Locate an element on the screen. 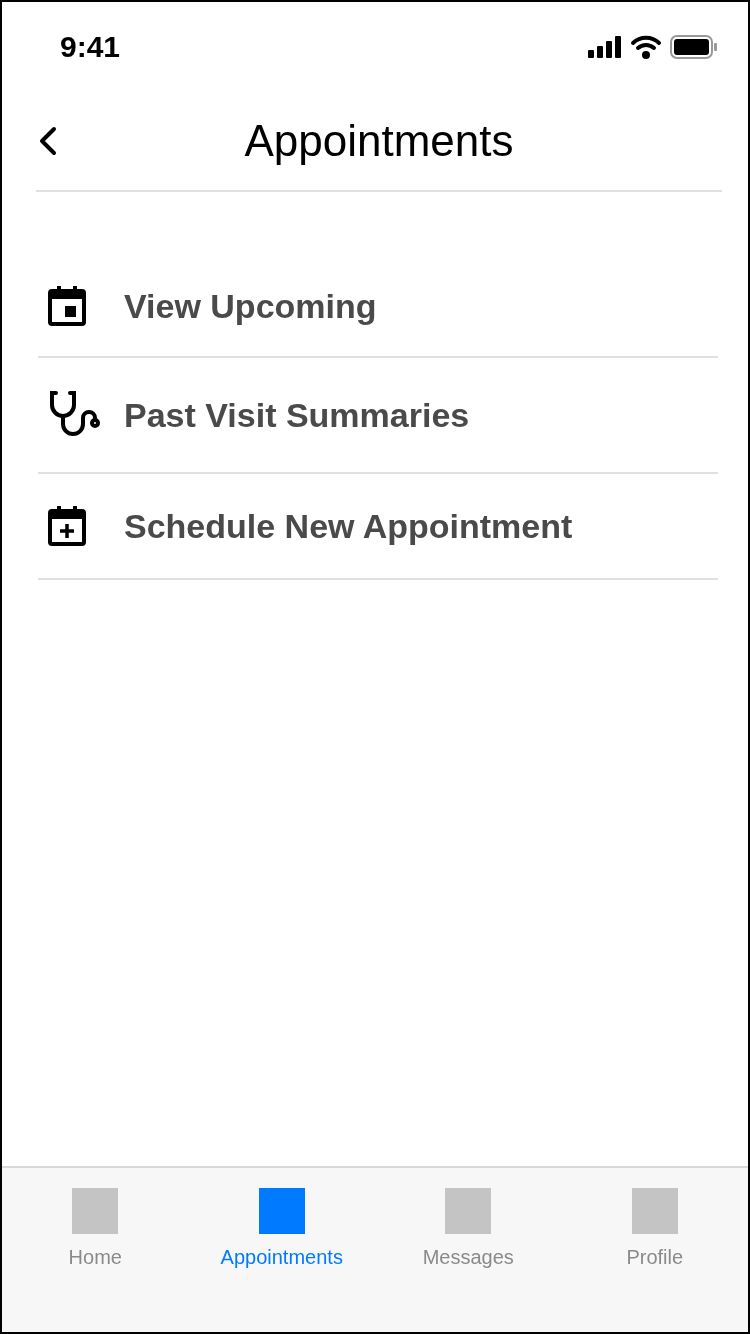 The width and height of the screenshot is (750, 1334). page-title: Appointments is located at coordinates (379, 141).